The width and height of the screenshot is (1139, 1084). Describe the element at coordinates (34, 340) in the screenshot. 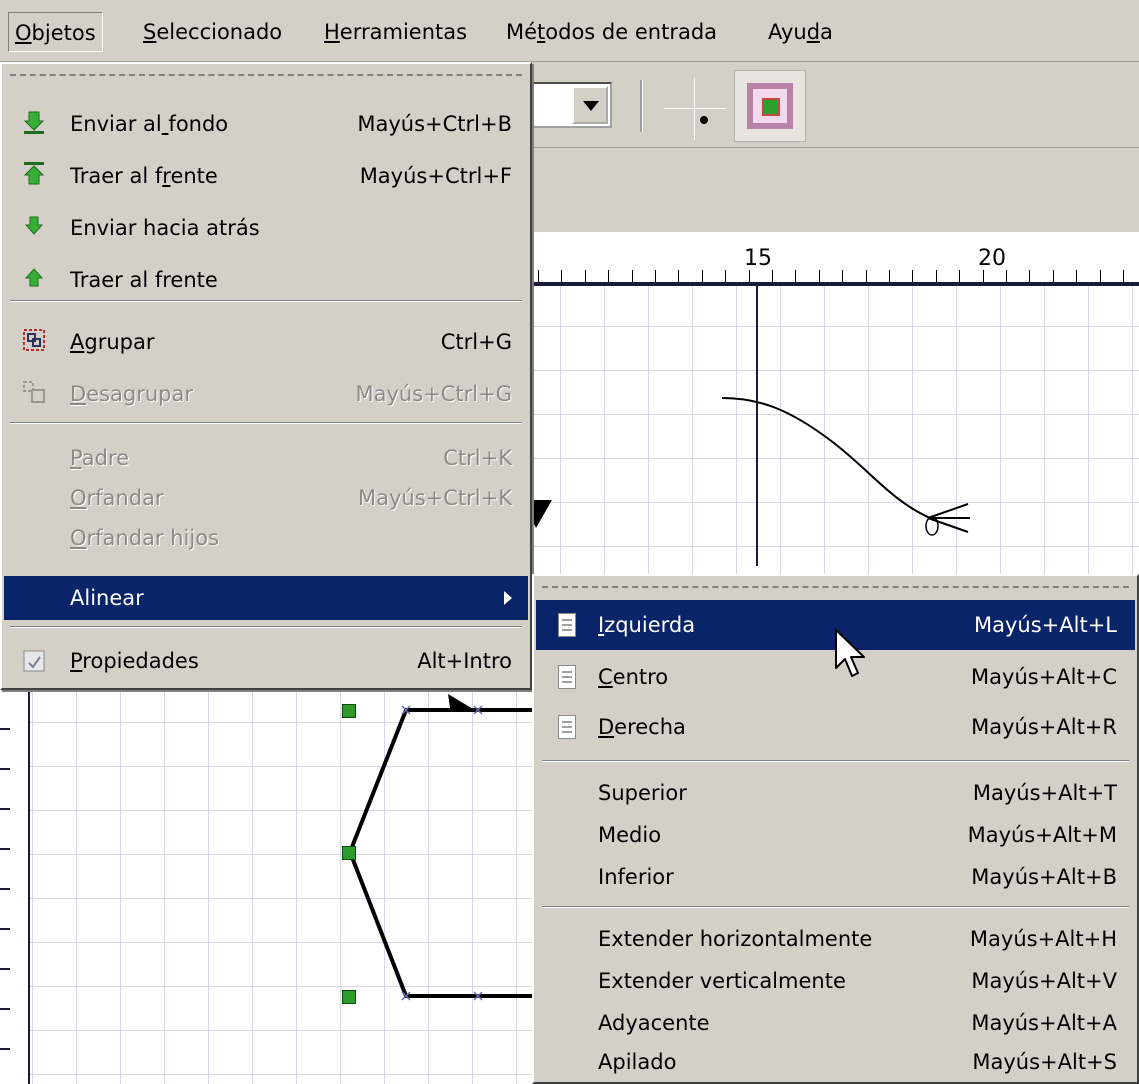

I see `group-icon` at that location.